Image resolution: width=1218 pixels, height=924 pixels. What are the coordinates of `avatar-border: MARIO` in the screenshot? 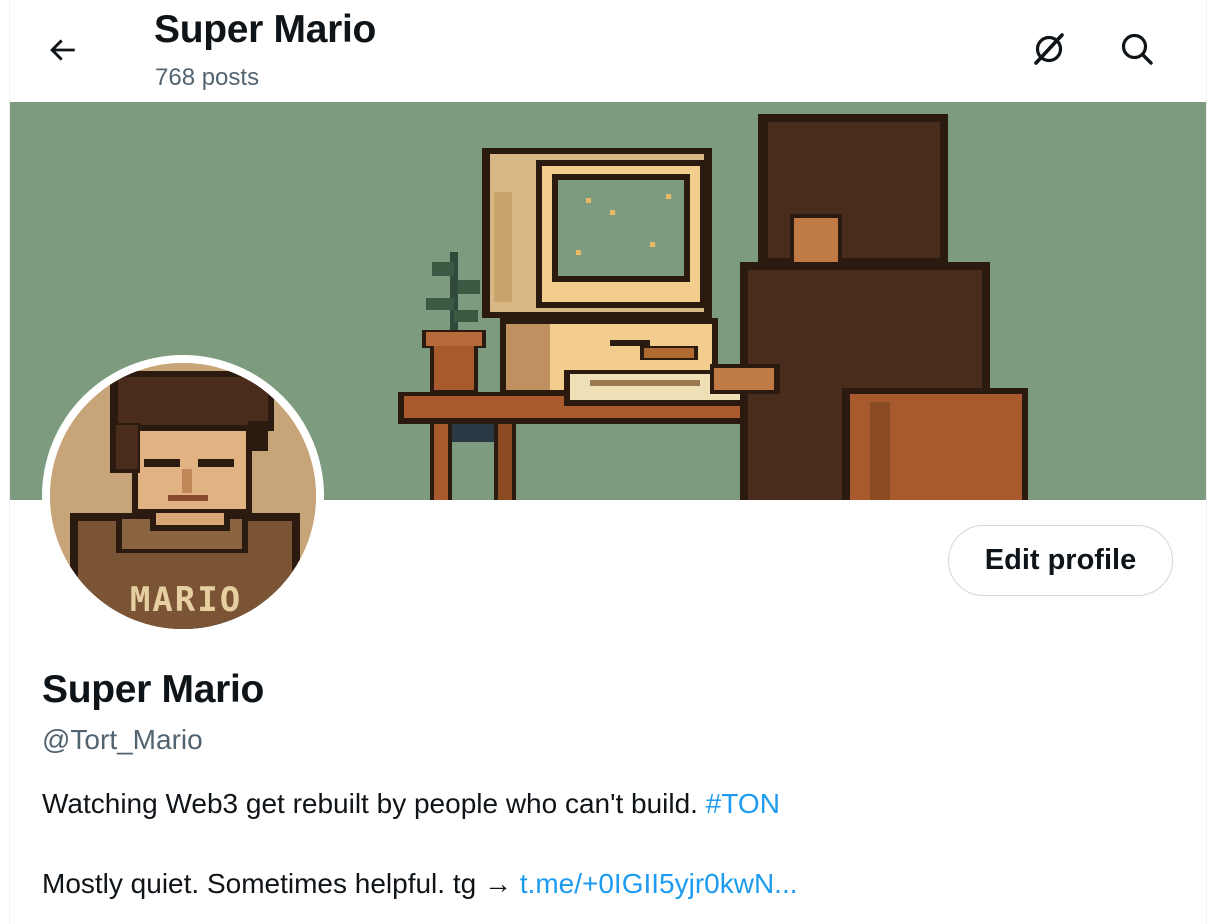 It's located at (183, 496).